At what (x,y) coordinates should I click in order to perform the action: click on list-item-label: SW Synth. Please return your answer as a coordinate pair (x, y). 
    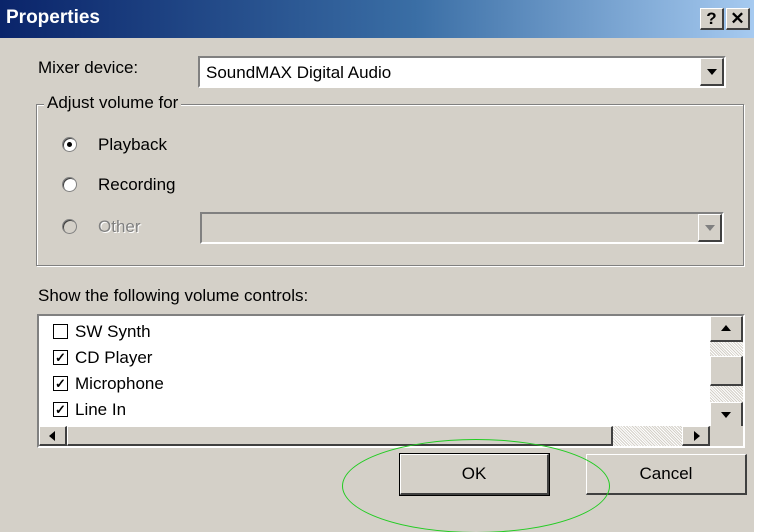
    Looking at the image, I should click on (113, 331).